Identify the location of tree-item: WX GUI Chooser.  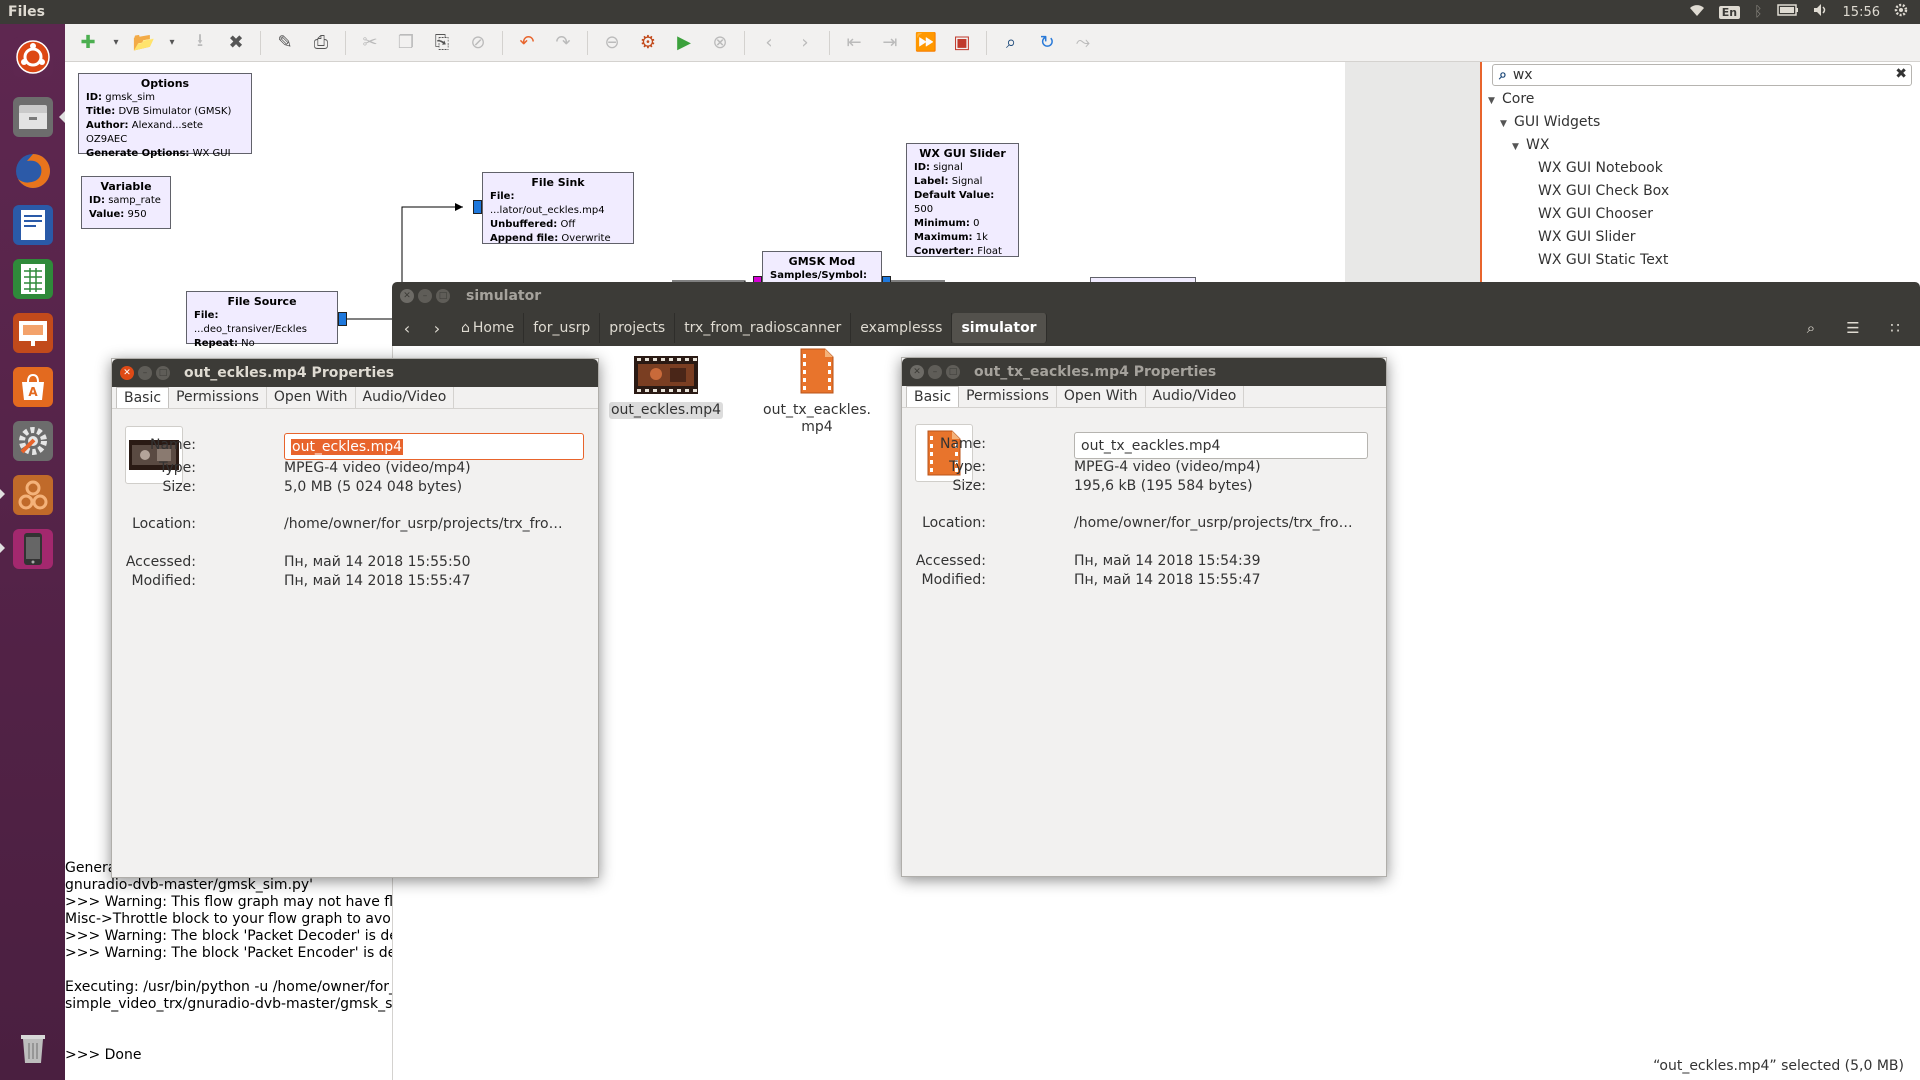
(1595, 214).